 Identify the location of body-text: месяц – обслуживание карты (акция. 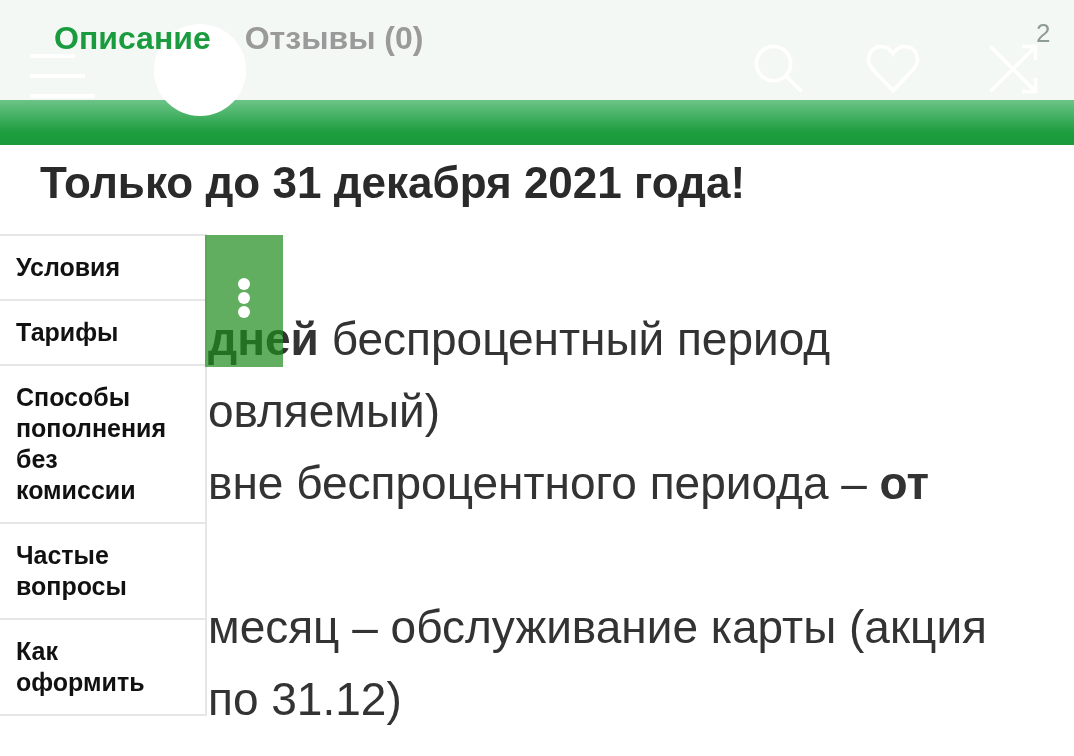
(598, 627).